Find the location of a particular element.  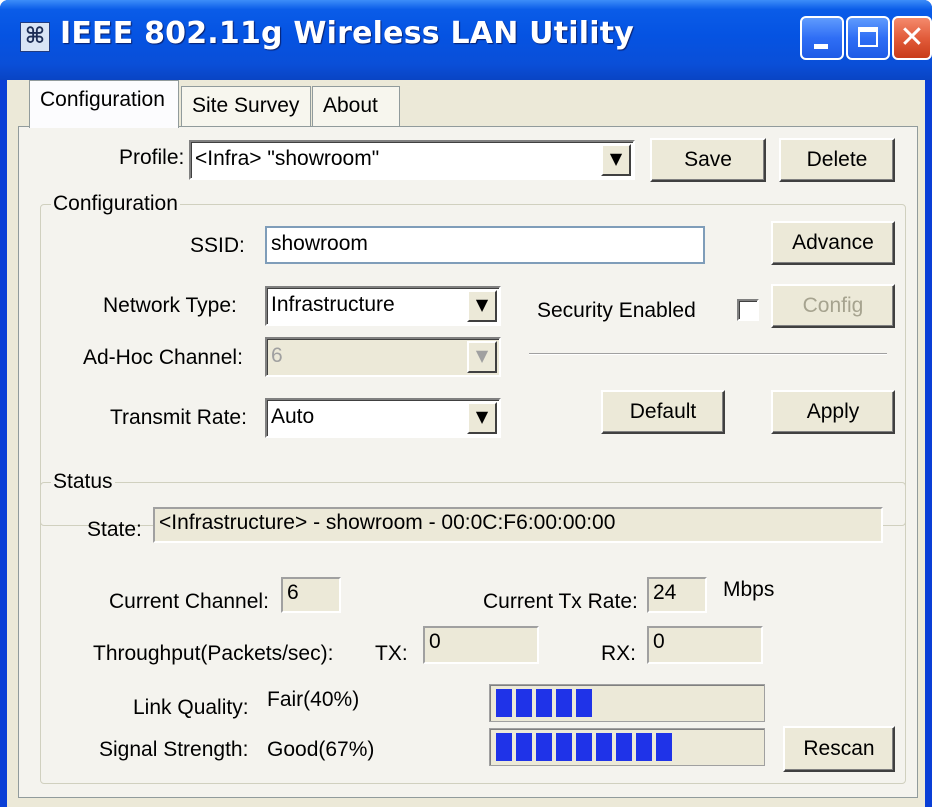

apply-button: Apply is located at coordinates (833, 412).